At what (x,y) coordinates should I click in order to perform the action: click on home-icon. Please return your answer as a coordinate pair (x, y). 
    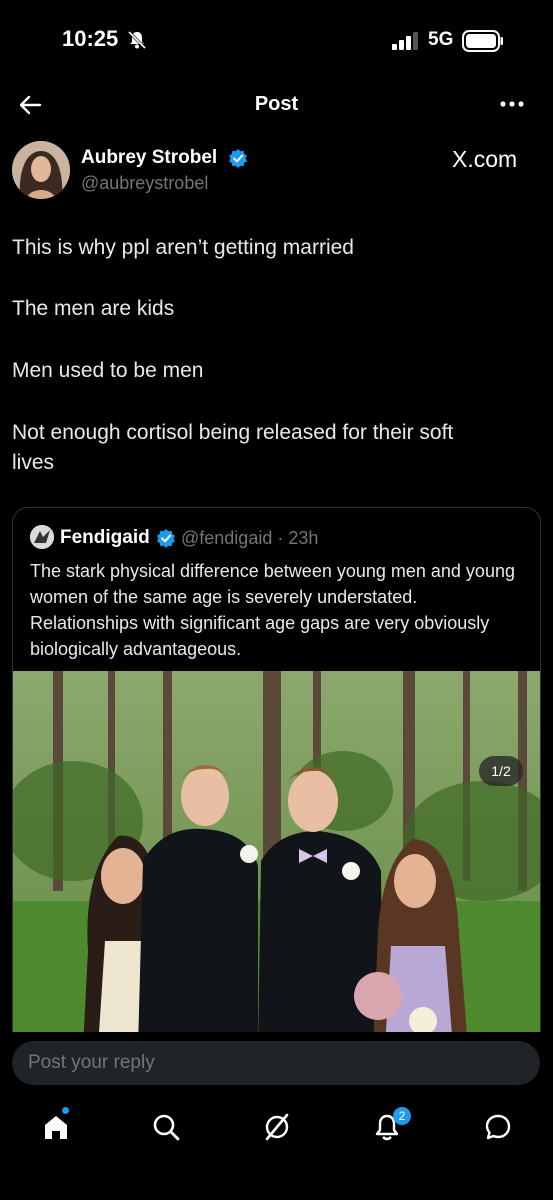
    Looking at the image, I should click on (56, 1127).